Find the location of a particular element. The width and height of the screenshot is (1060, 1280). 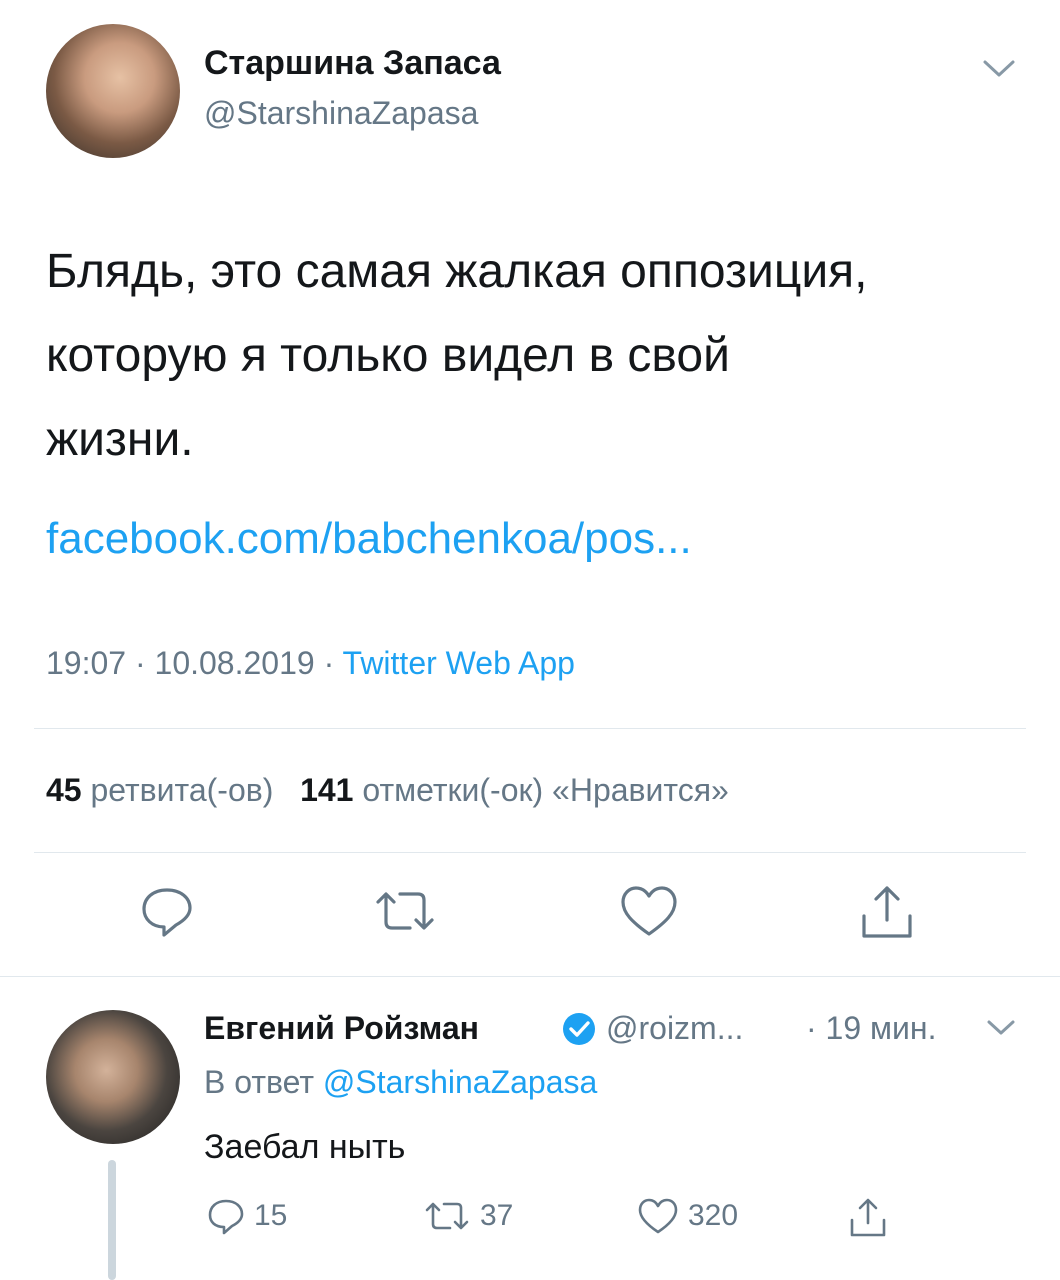

thread-line is located at coordinates (112, 1220).